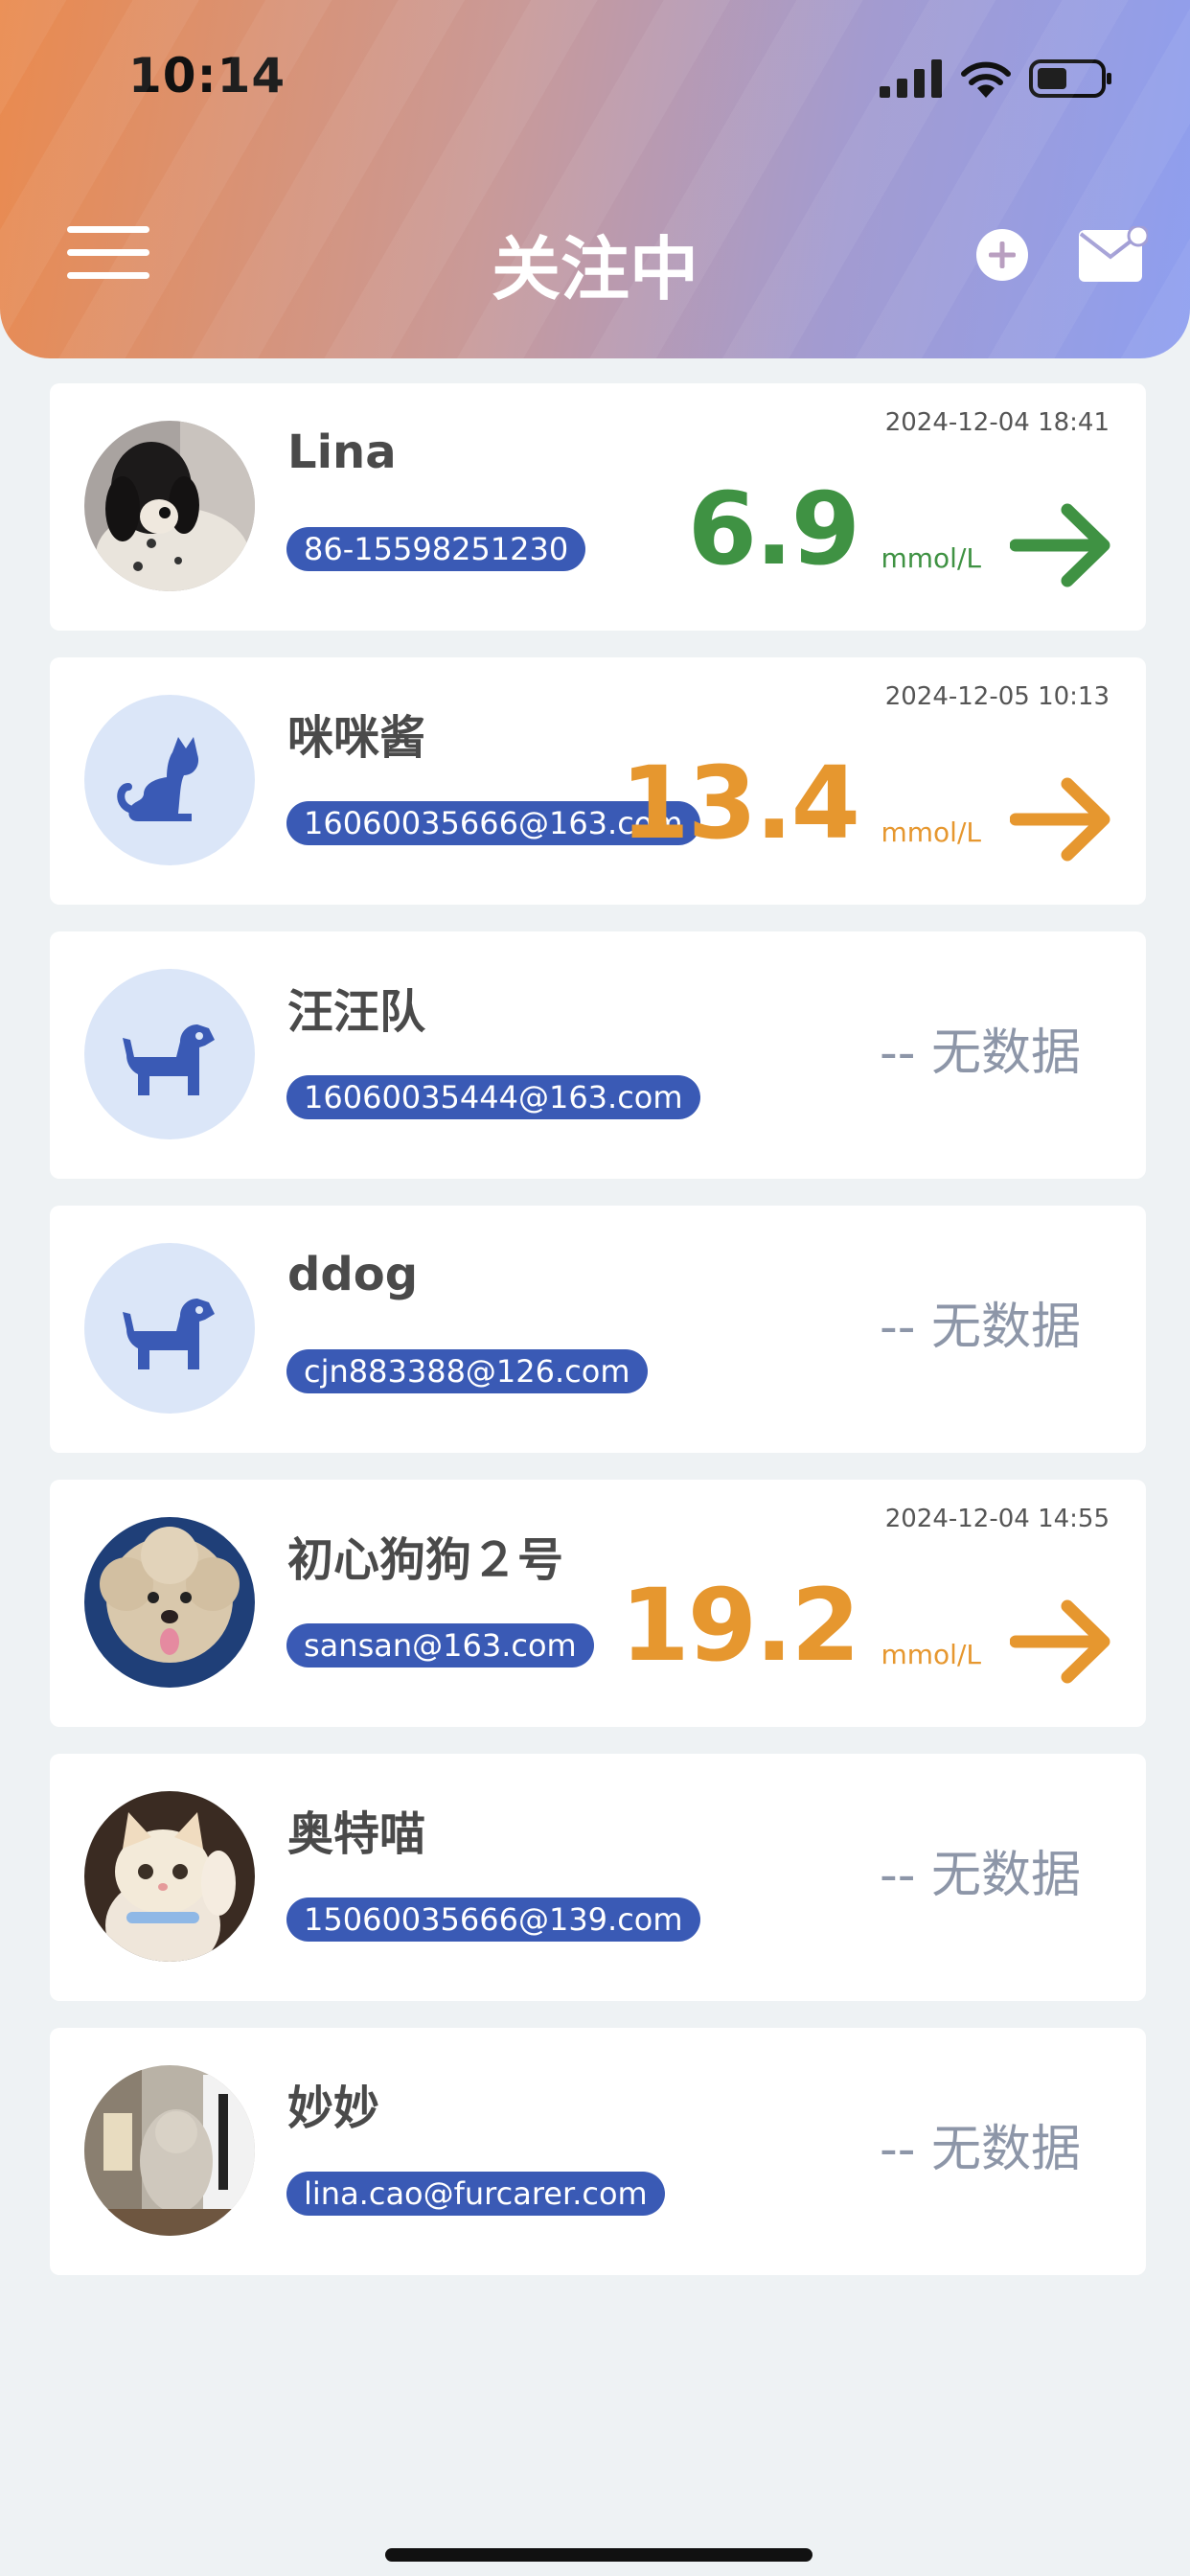 The image size is (1190, 2576). Describe the element at coordinates (357, 738) in the screenshot. I see `contact-name: 咪咪酱` at that location.